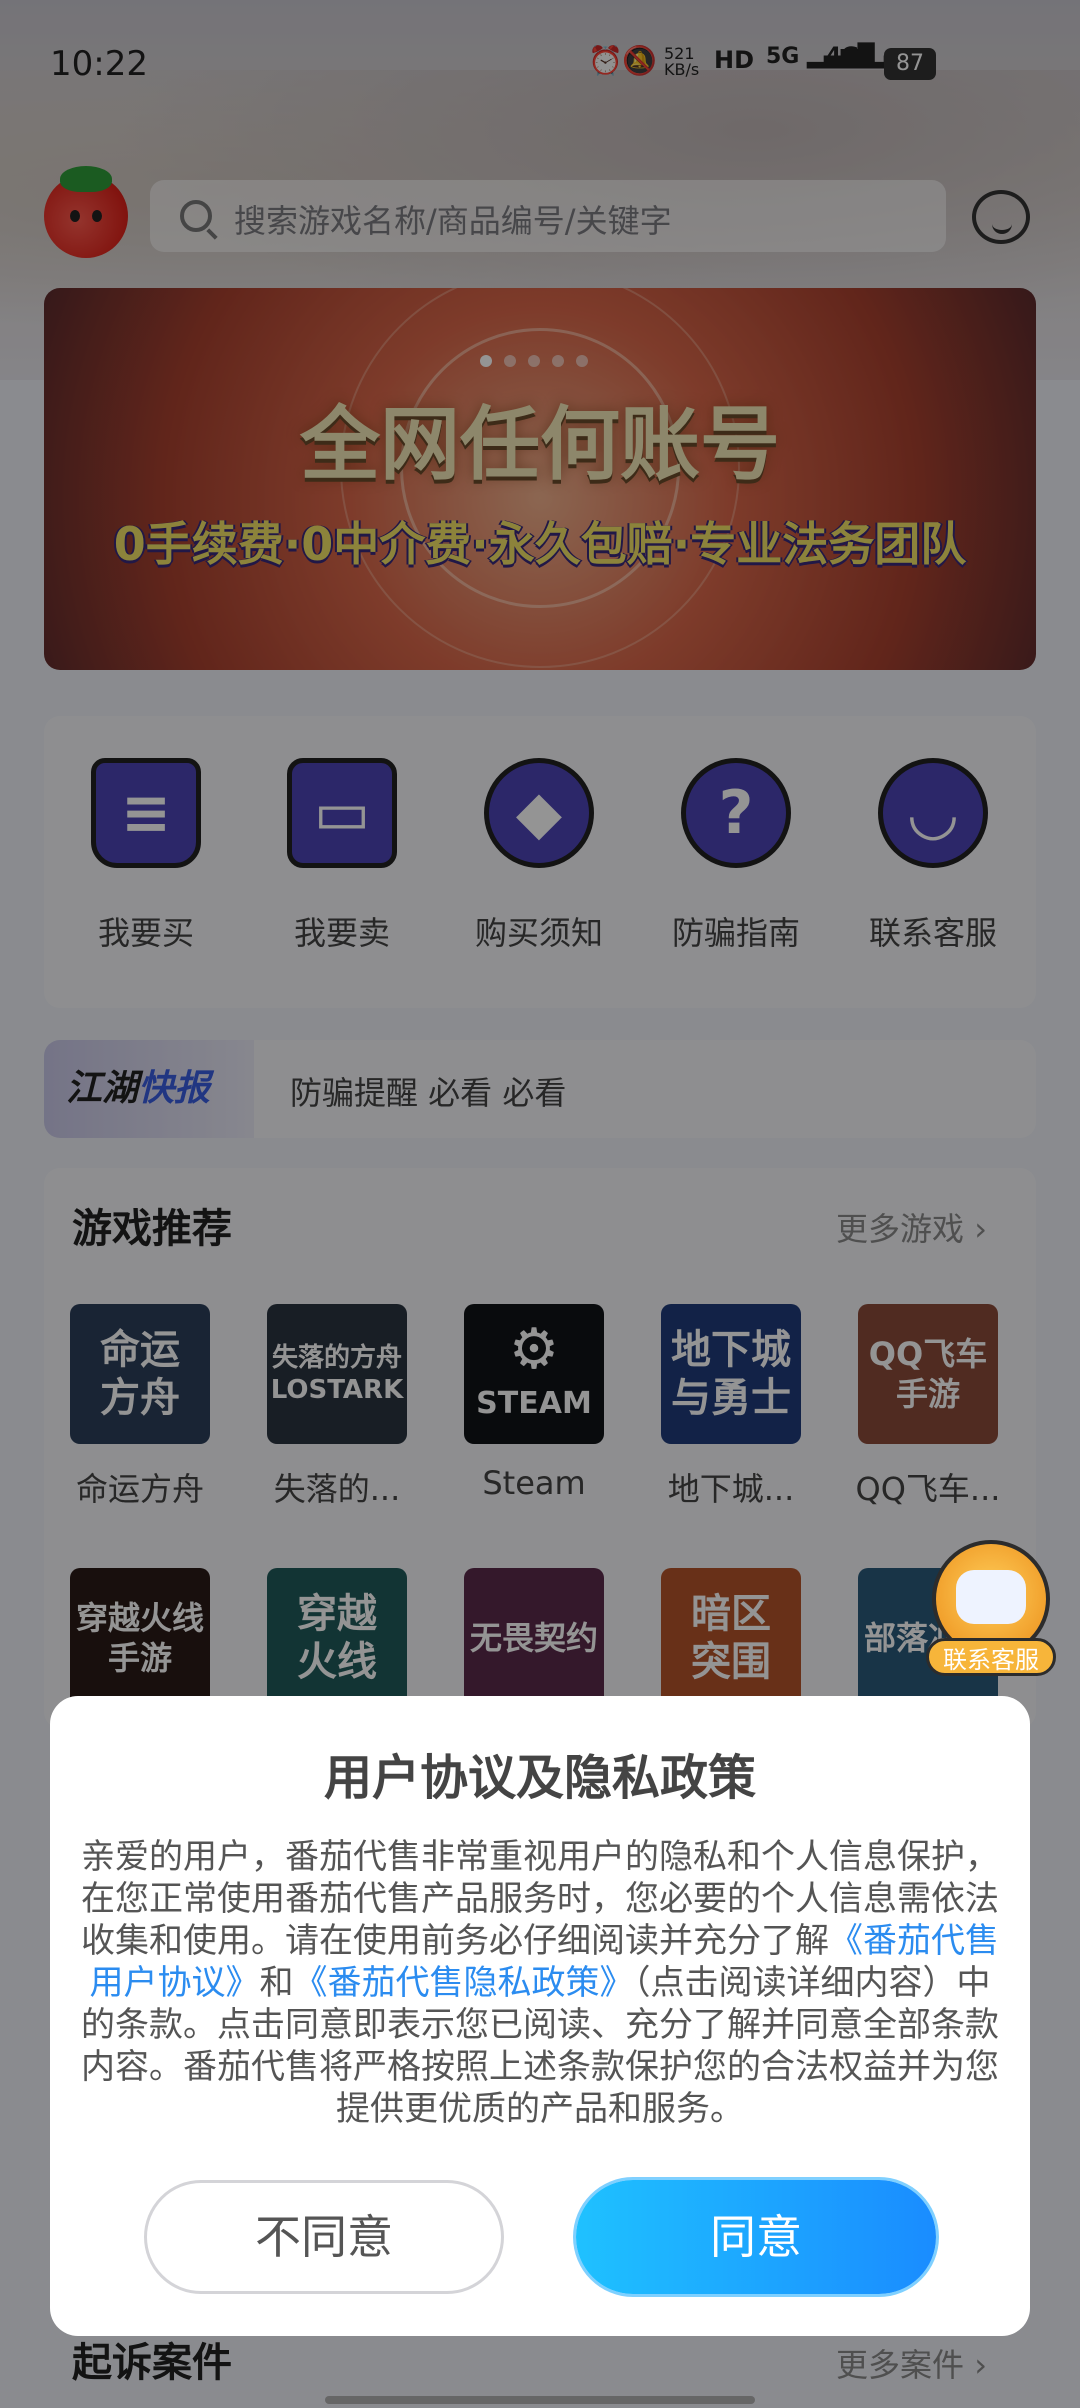 The width and height of the screenshot is (1080, 2408). I want to click on privacy-policy-link: 《番茄代售隐私政策》, so click(464, 1983).